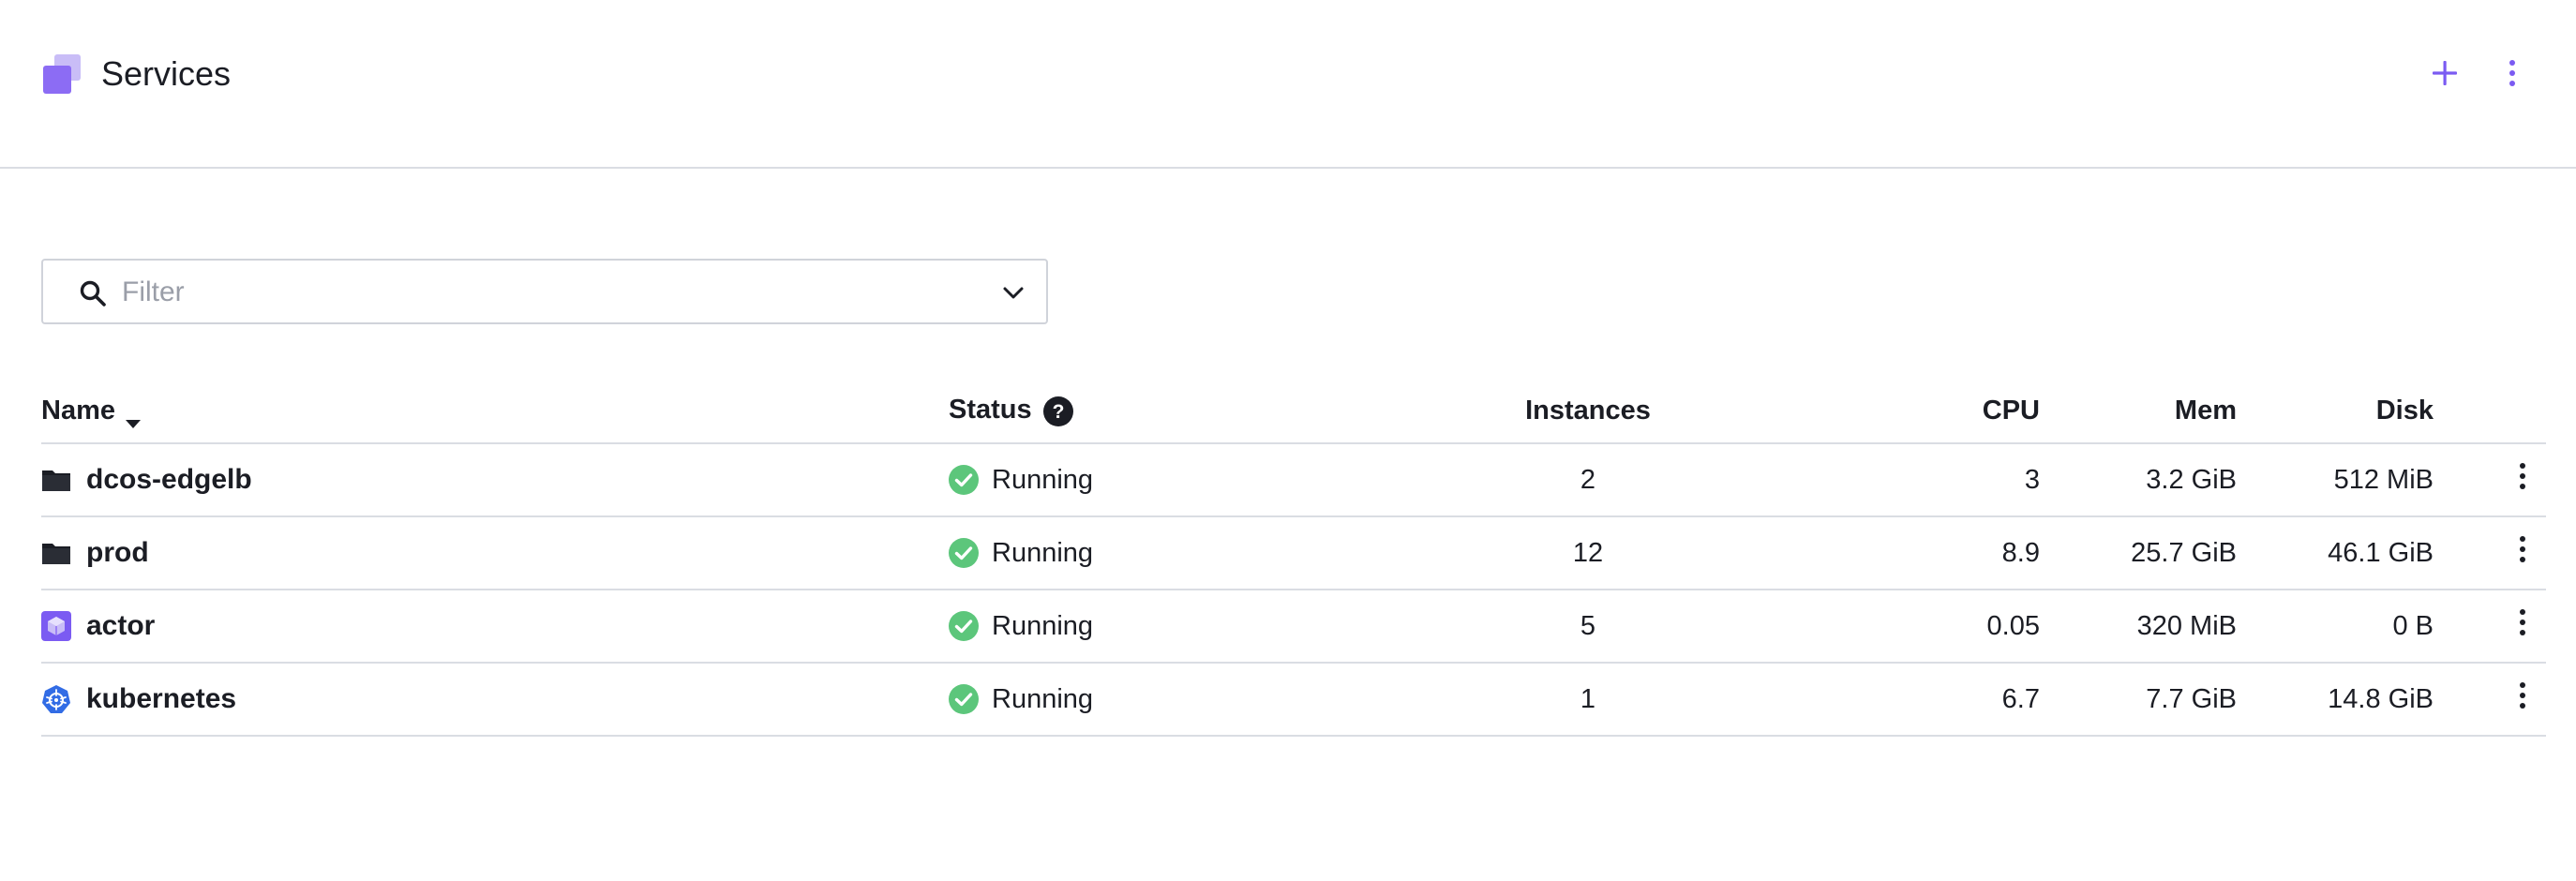 The image size is (2576, 881). What do you see at coordinates (2335, 627) in the screenshot?
I see `disk-value: 0 B` at bounding box center [2335, 627].